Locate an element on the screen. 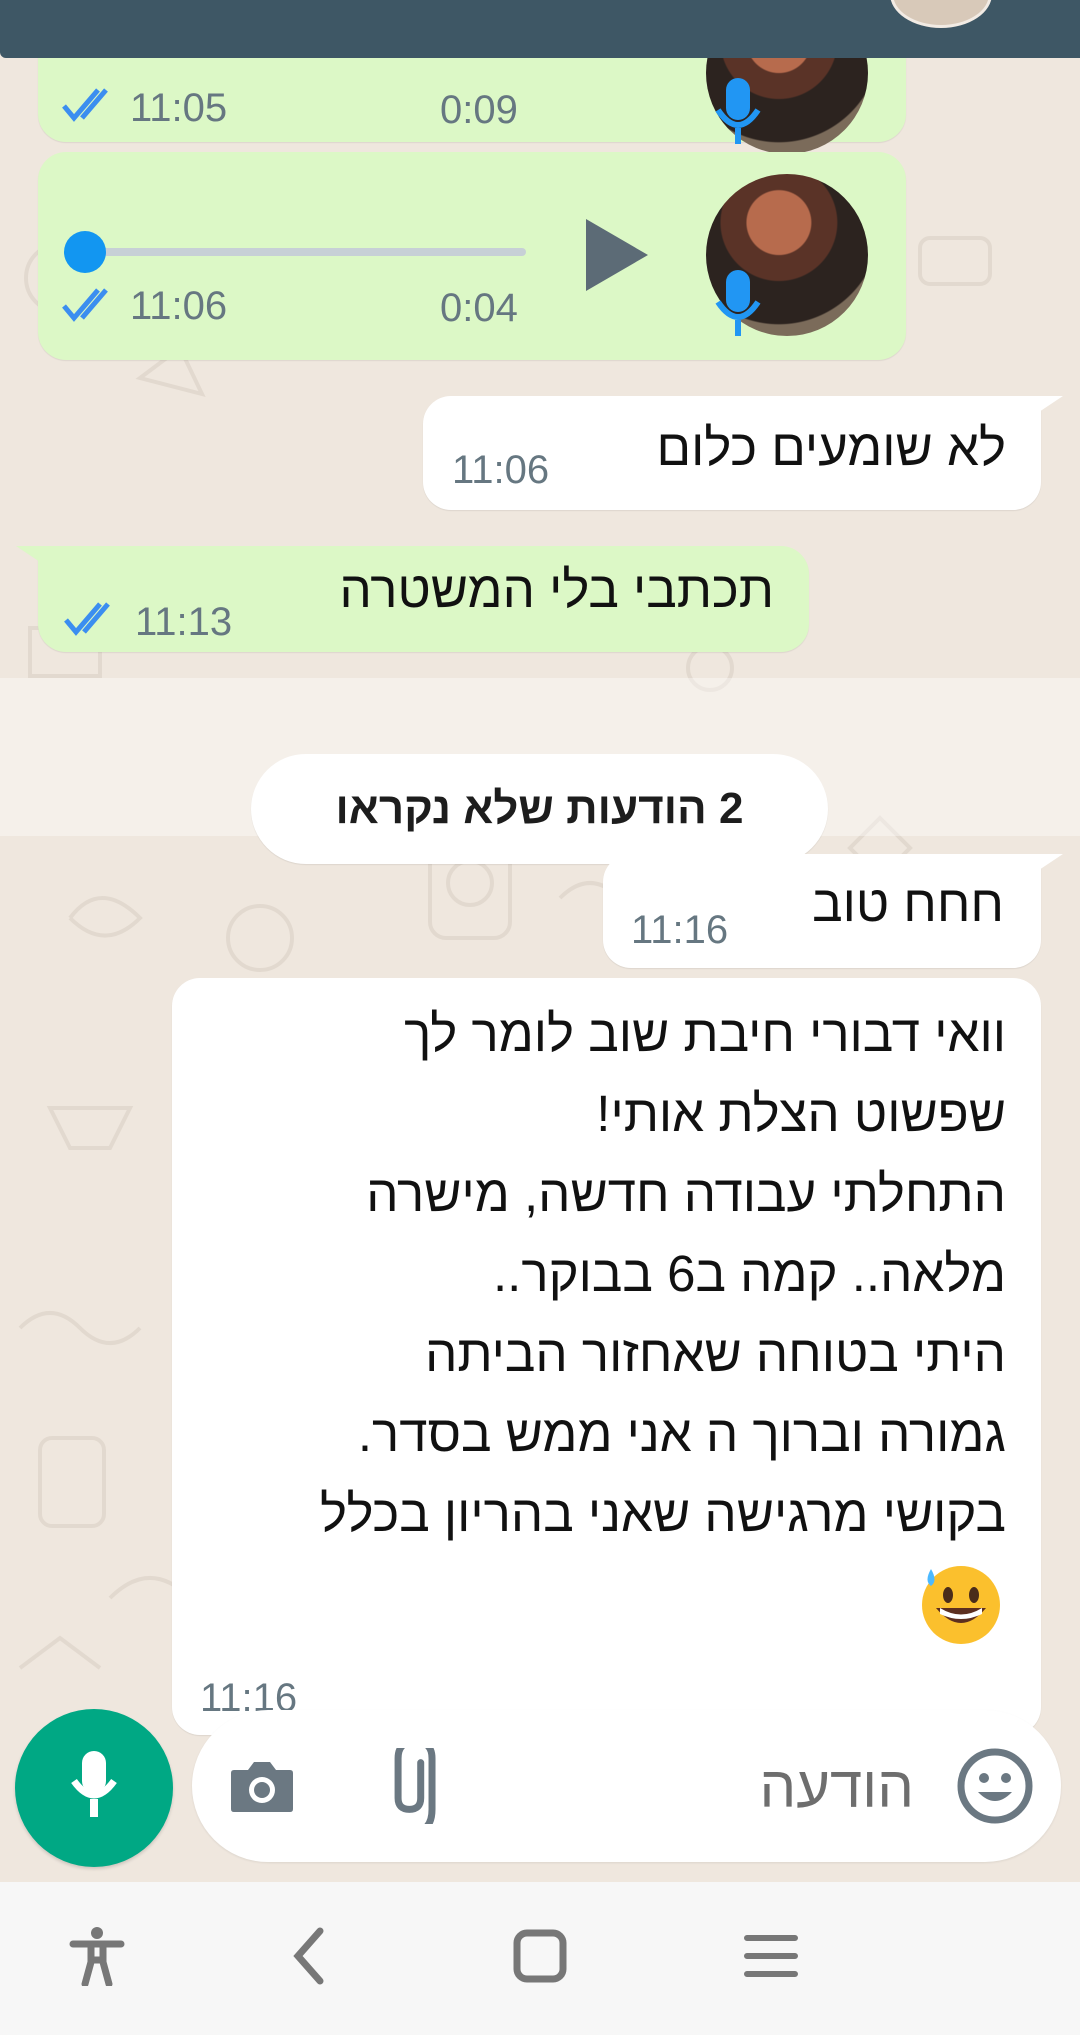 The height and width of the screenshot is (2035, 1080). voice-progress-knob is located at coordinates (85, 252).